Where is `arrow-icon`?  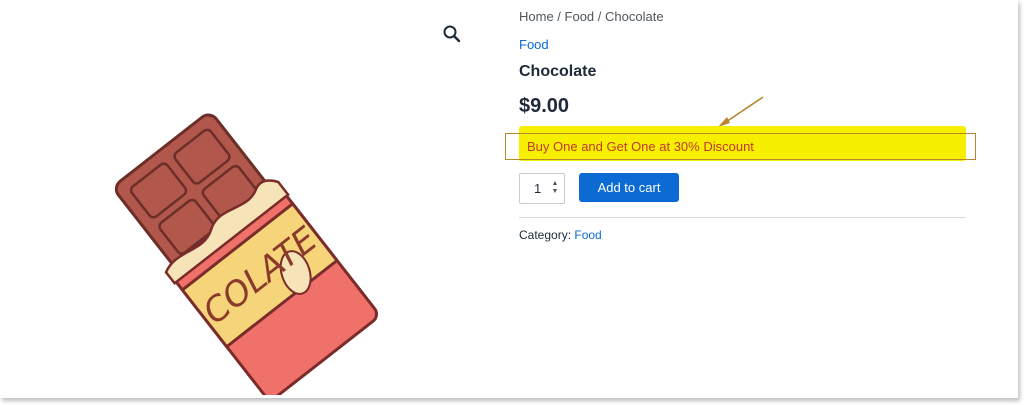 arrow-icon is located at coordinates (741, 111).